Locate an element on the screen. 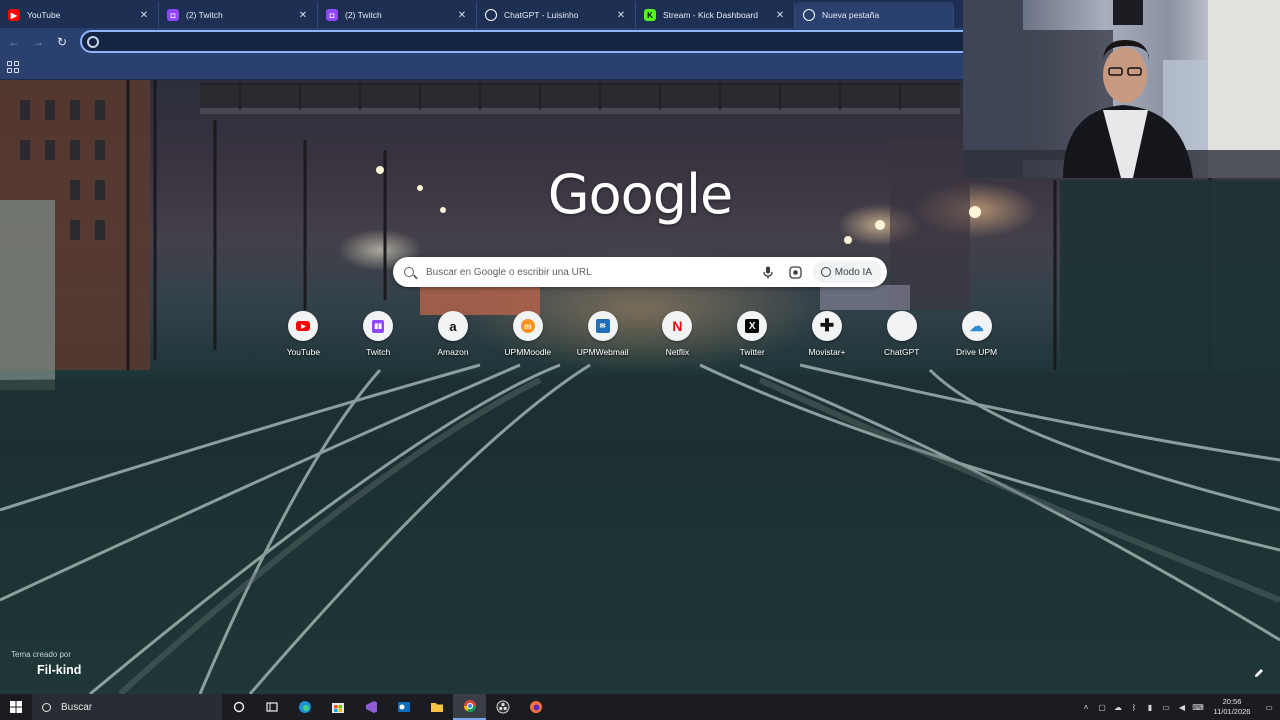 The height and width of the screenshot is (720, 1280). tab-title: (2) Twitch is located at coordinates (363, 15).